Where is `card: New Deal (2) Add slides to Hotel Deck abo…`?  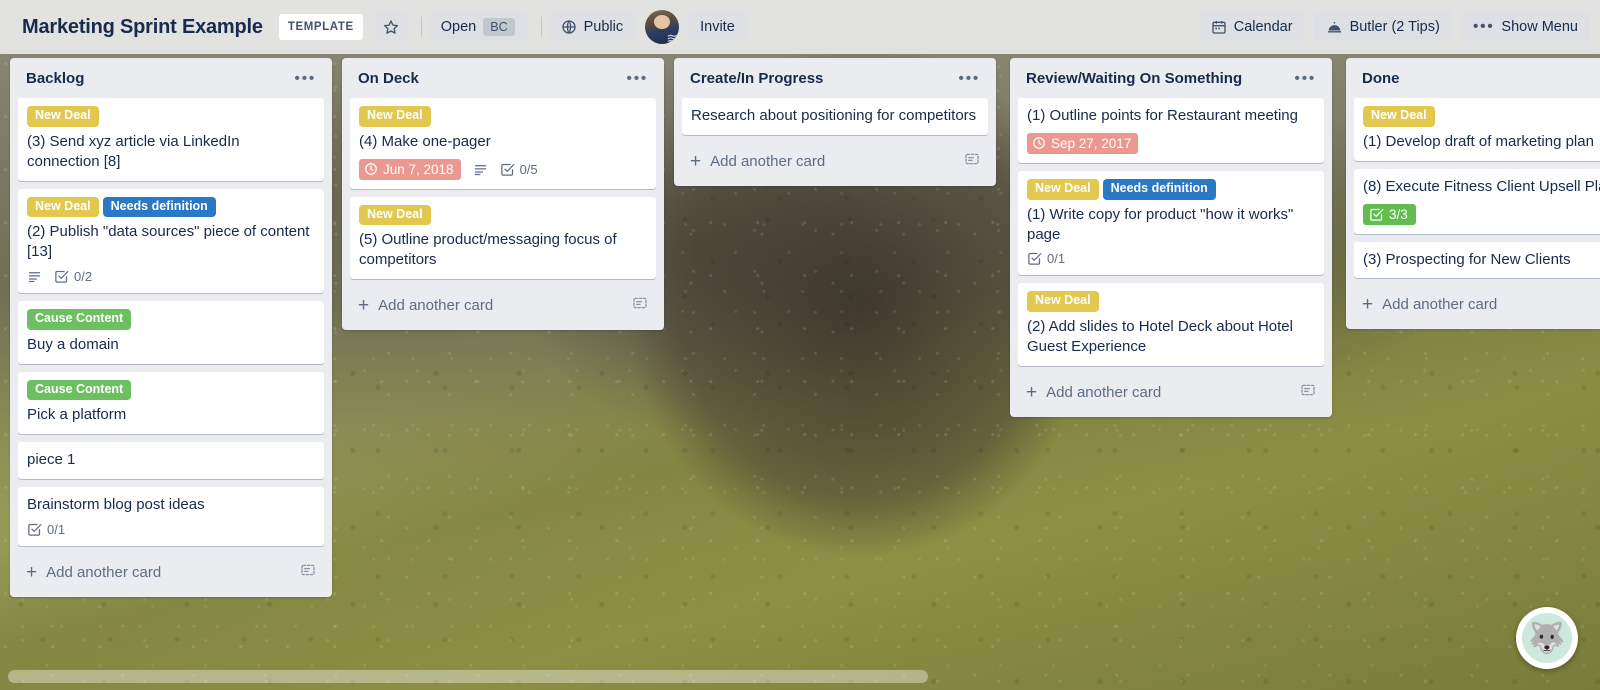 card: New Deal (2) Add slides to Hotel Deck abo… is located at coordinates (1171, 324).